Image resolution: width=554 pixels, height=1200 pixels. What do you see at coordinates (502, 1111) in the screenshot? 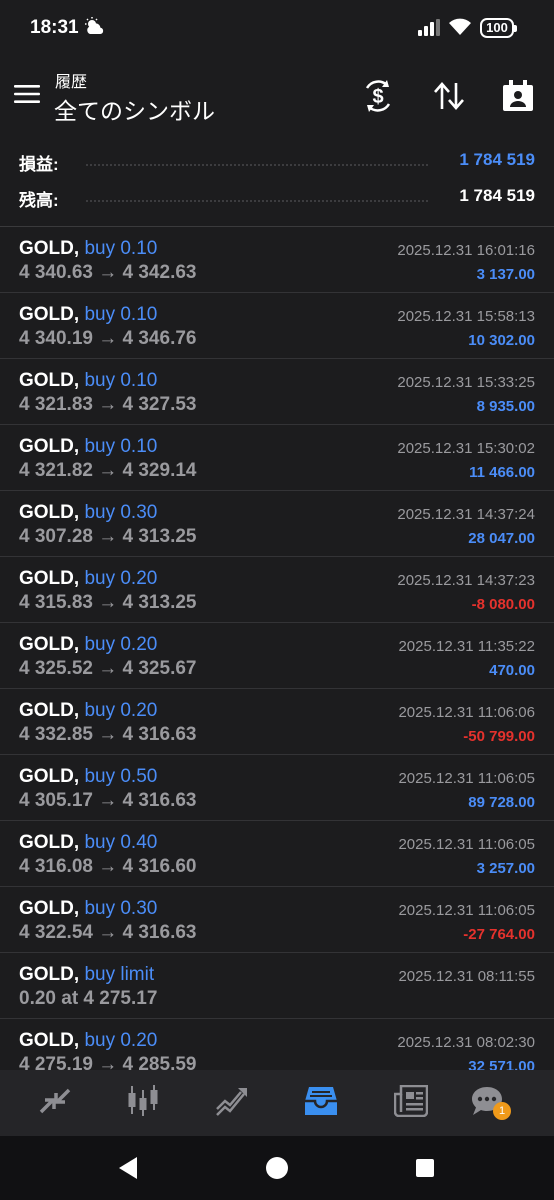
I see `notification-badge: 1` at bounding box center [502, 1111].